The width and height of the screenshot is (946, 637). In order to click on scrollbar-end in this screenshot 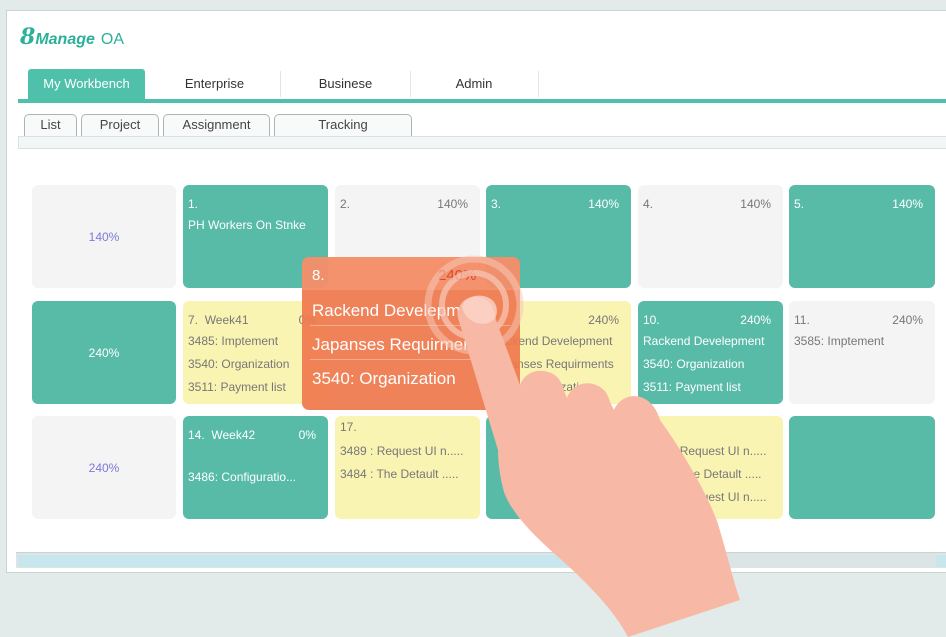, I will do `click(941, 561)`.